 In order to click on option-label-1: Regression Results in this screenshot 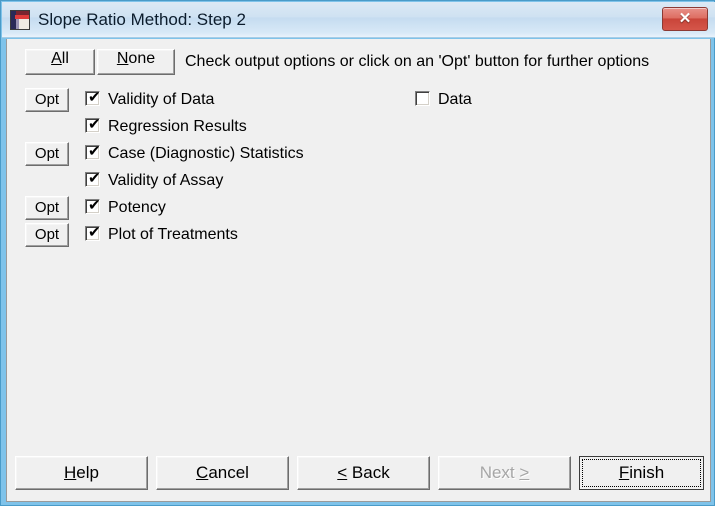, I will do `click(177, 126)`.